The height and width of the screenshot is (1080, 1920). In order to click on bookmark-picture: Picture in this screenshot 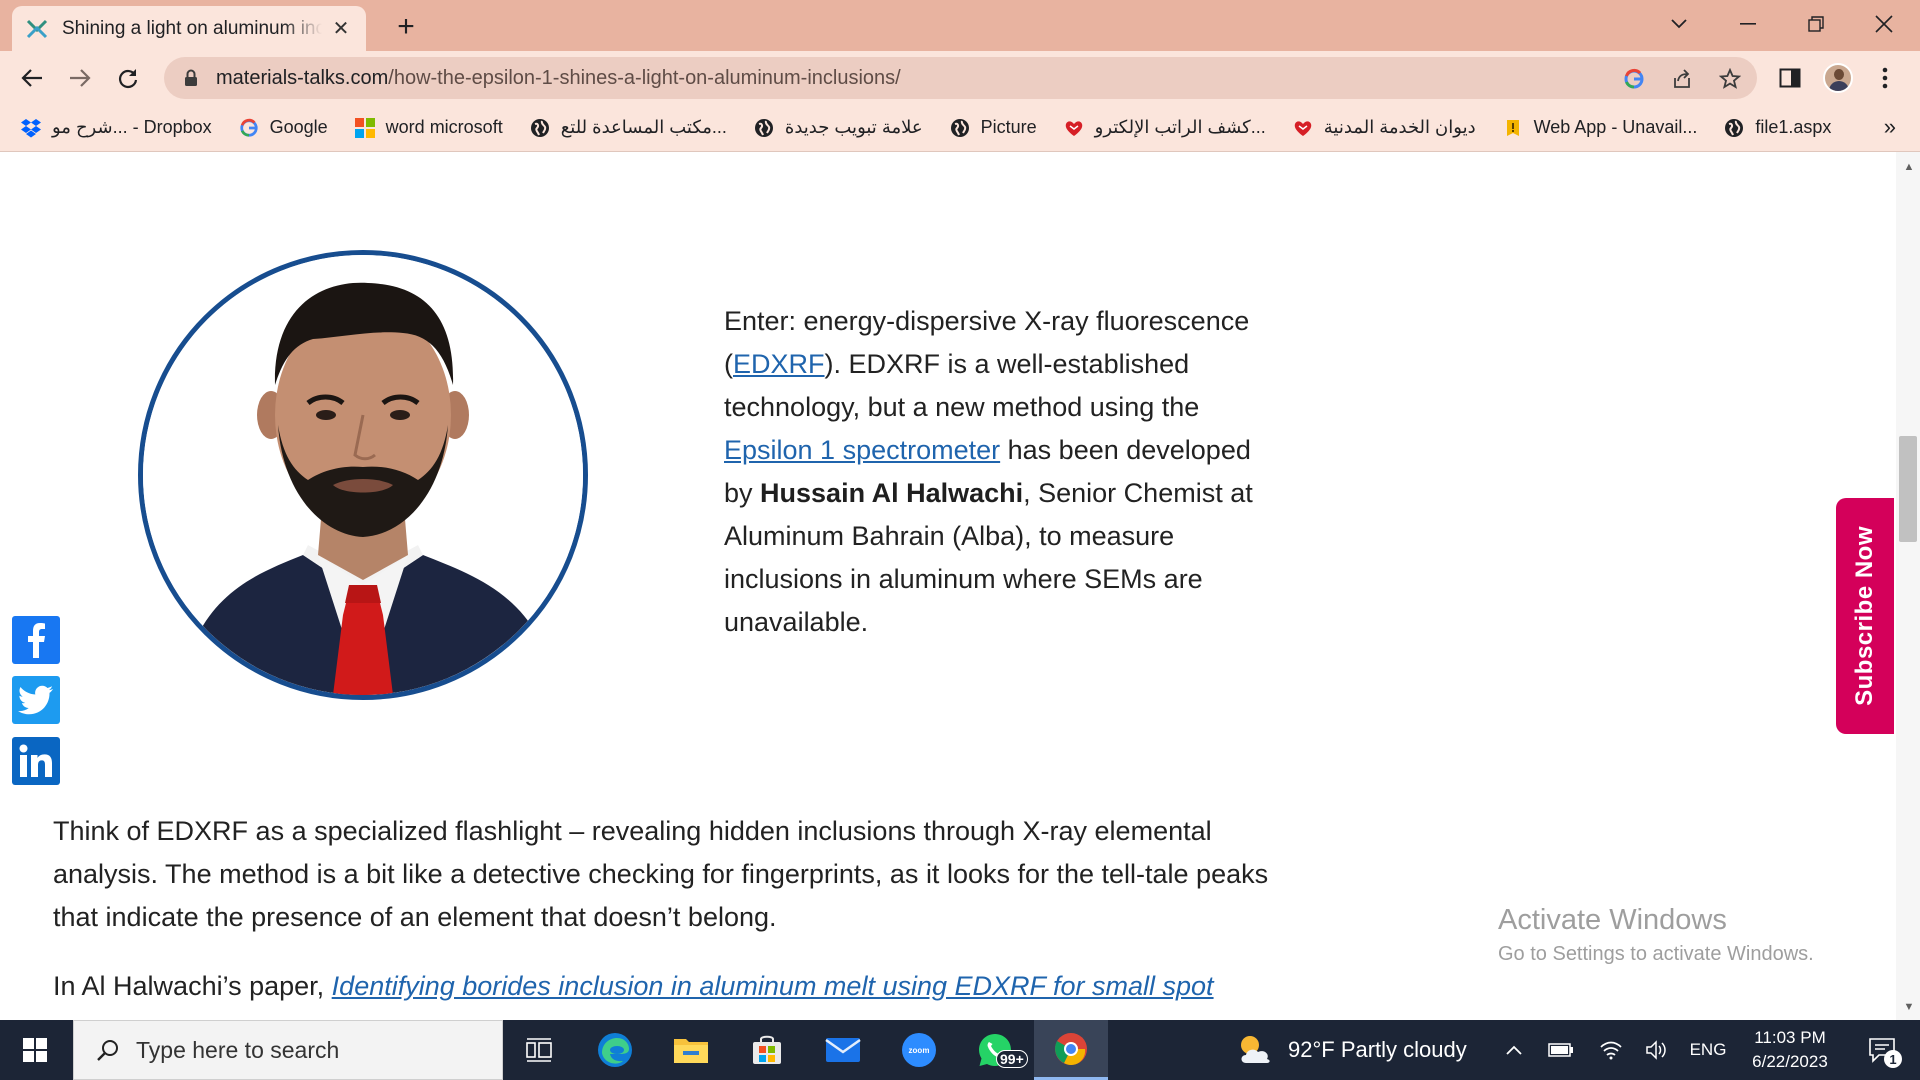, I will do `click(993, 128)`.